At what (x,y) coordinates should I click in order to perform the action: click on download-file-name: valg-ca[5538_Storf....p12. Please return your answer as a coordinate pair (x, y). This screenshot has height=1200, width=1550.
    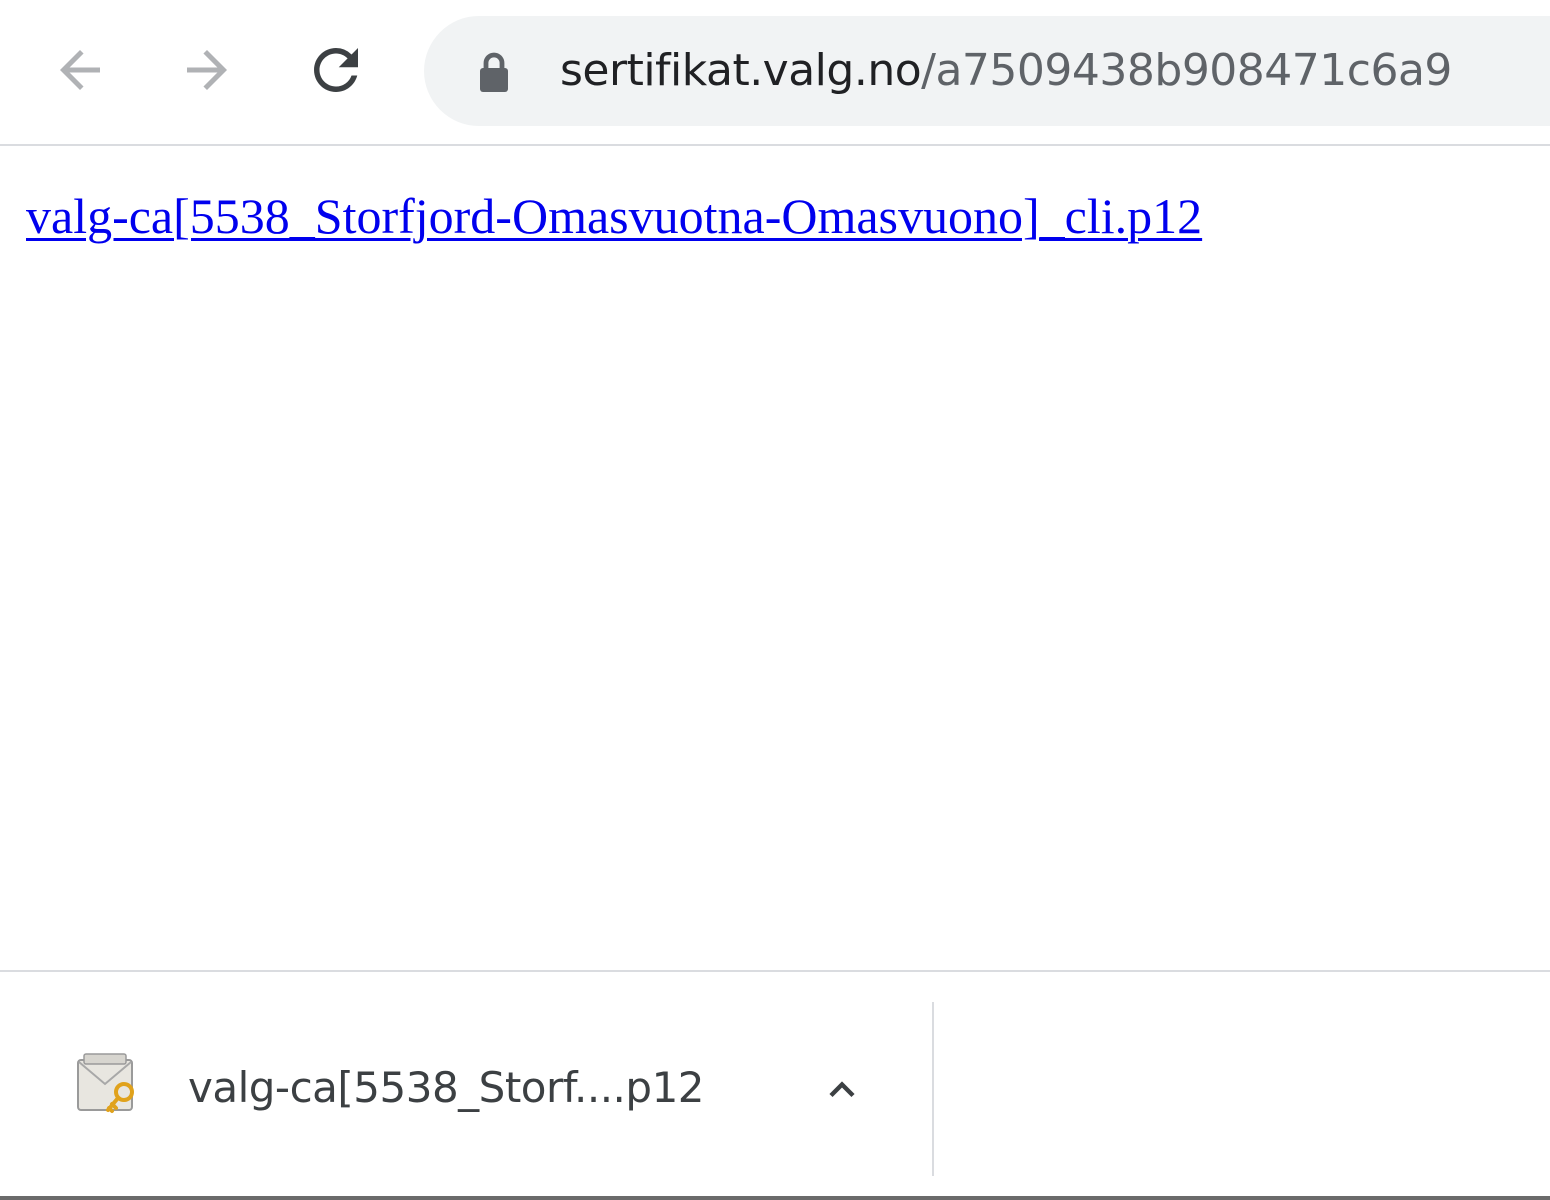
    Looking at the image, I should click on (446, 1087).